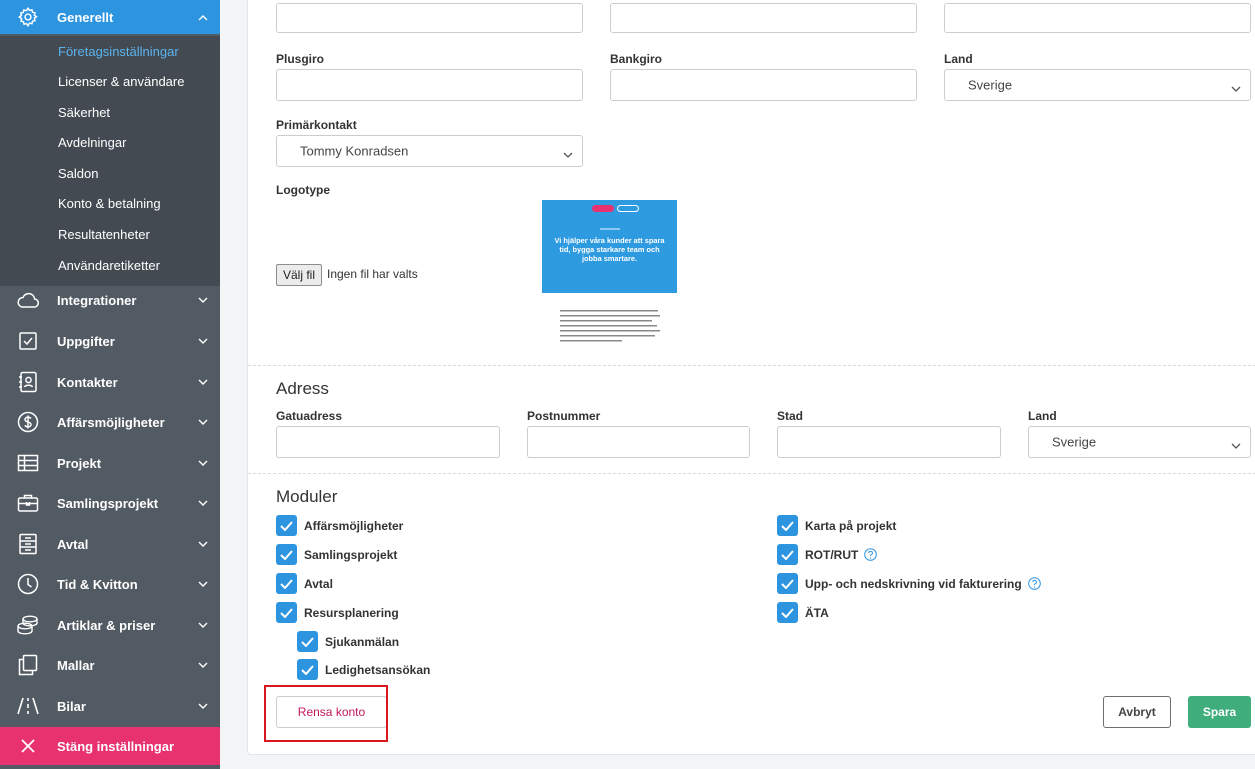  Describe the element at coordinates (86, 341) in the screenshot. I see `sidebar-section-label: Uppgifter` at that location.